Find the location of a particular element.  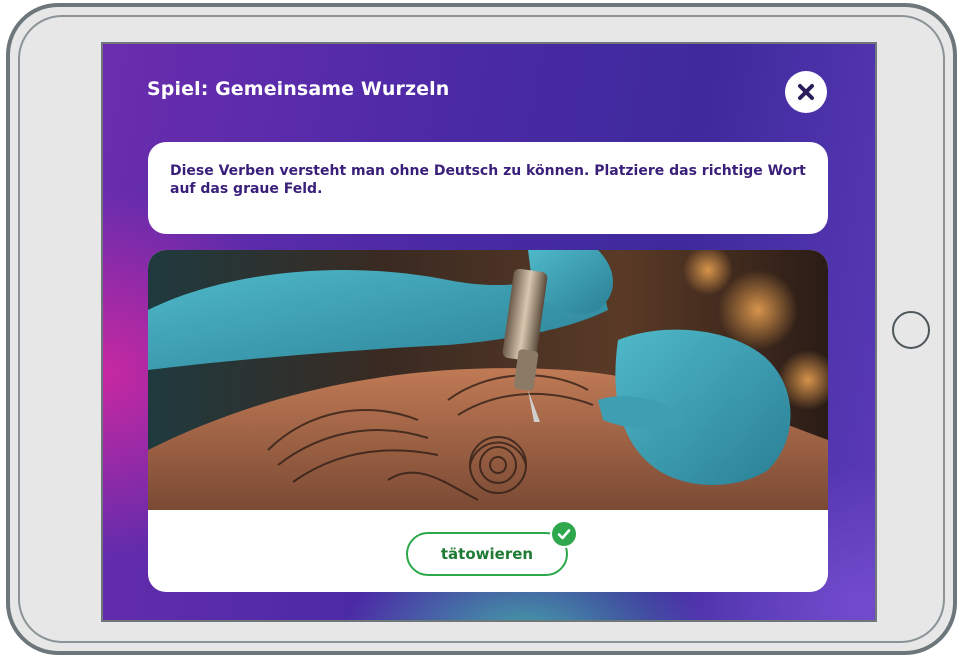

correct-badge is located at coordinates (564, 534).